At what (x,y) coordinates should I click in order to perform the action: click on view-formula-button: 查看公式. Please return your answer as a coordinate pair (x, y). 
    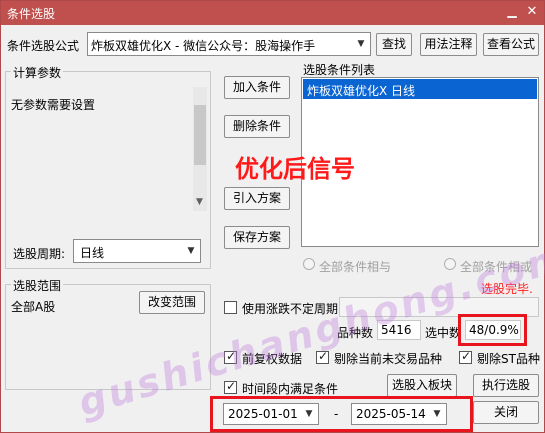
    Looking at the image, I should click on (511, 44).